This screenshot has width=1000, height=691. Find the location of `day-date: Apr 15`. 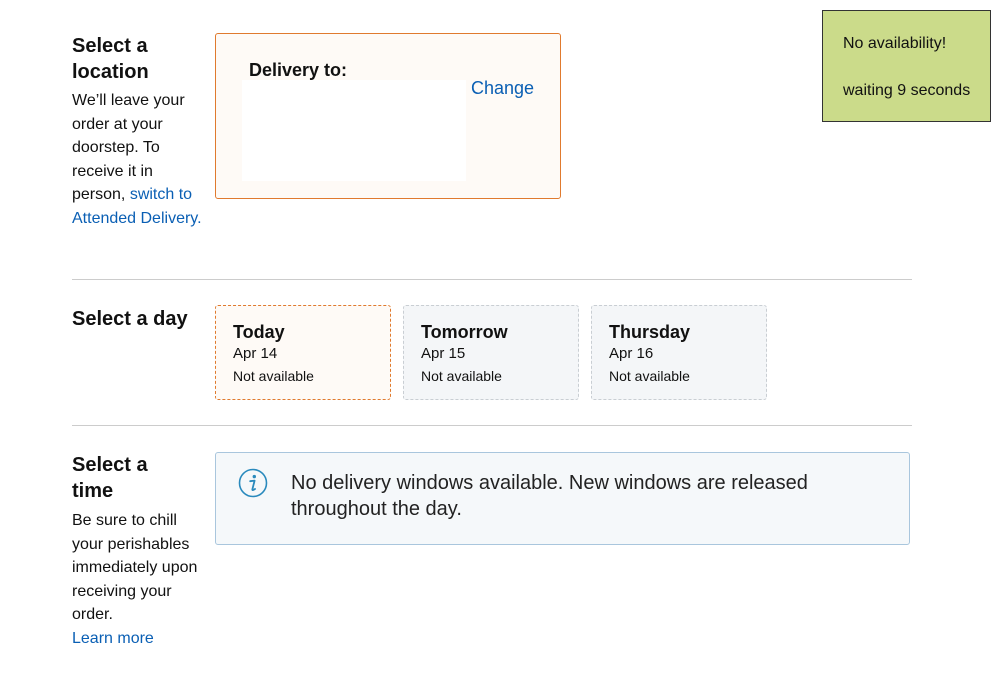

day-date: Apr 15 is located at coordinates (443, 353).